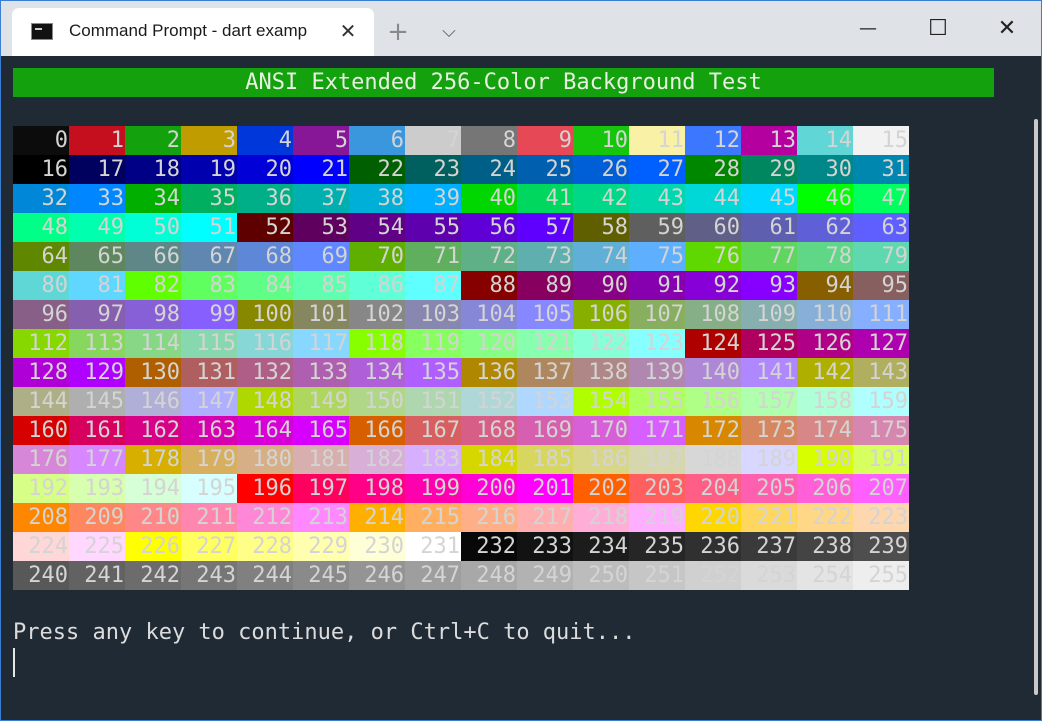 The height and width of the screenshot is (721, 1042). I want to click on color-cell-227: 227, so click(209, 546).